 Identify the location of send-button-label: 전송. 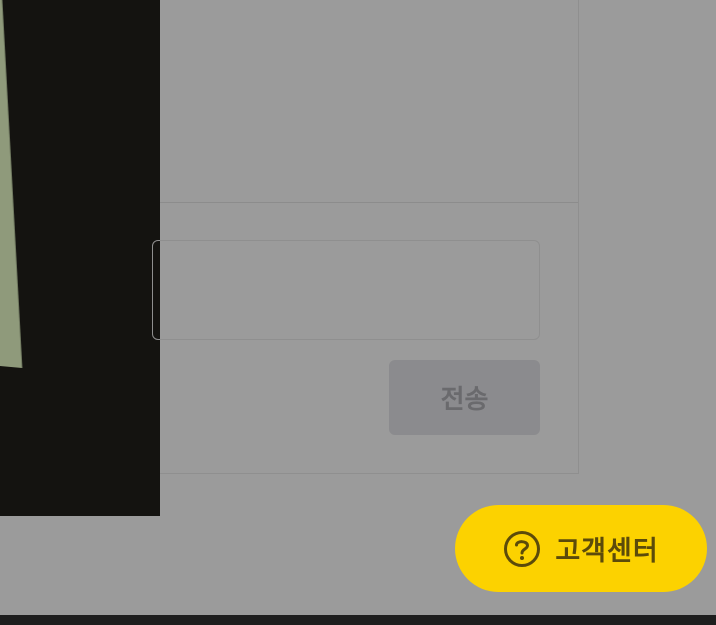
(464, 400).